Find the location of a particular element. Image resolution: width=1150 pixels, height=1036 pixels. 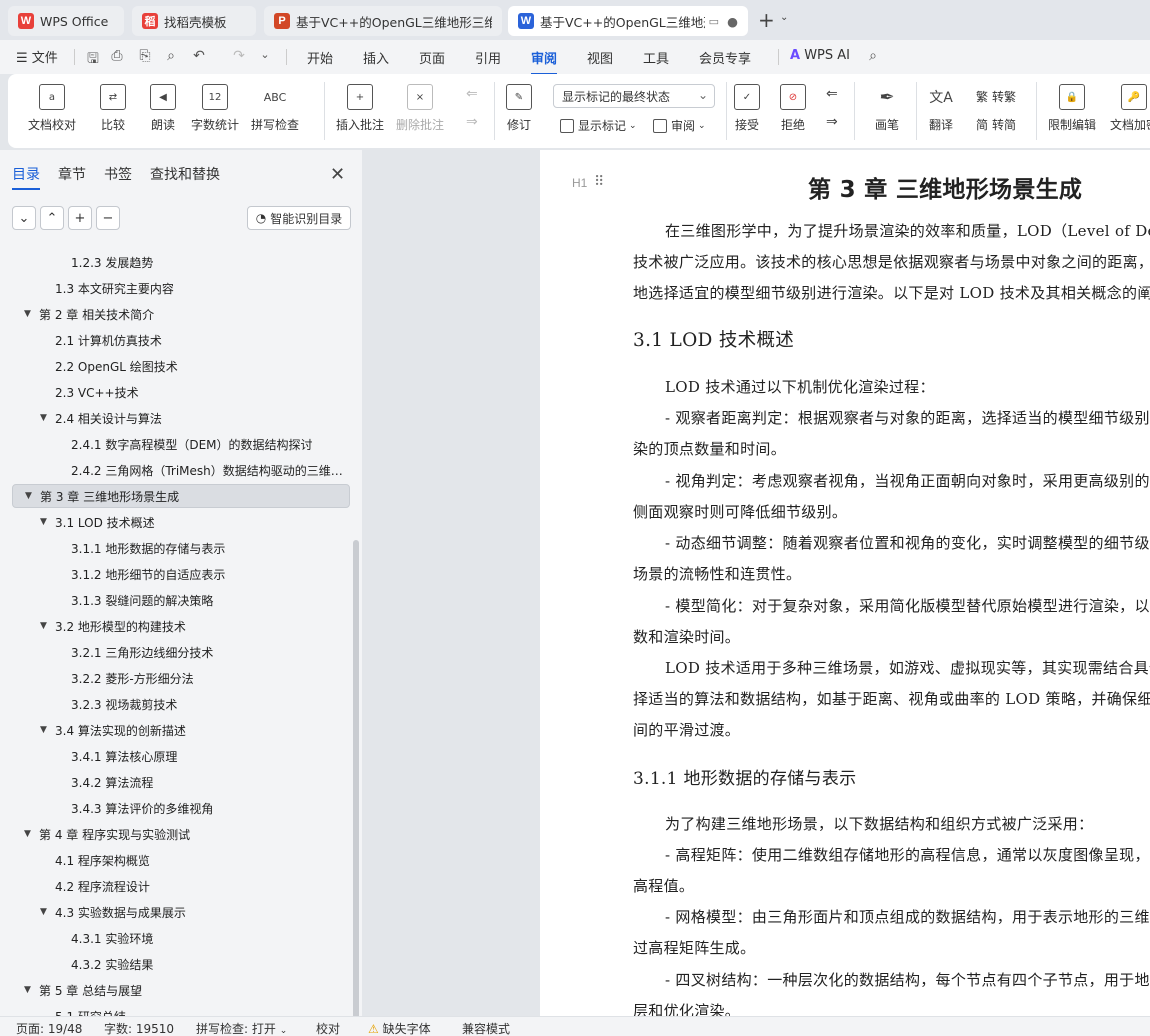

smart-toc-button: ◔ 智能识别目录 is located at coordinates (299, 218).